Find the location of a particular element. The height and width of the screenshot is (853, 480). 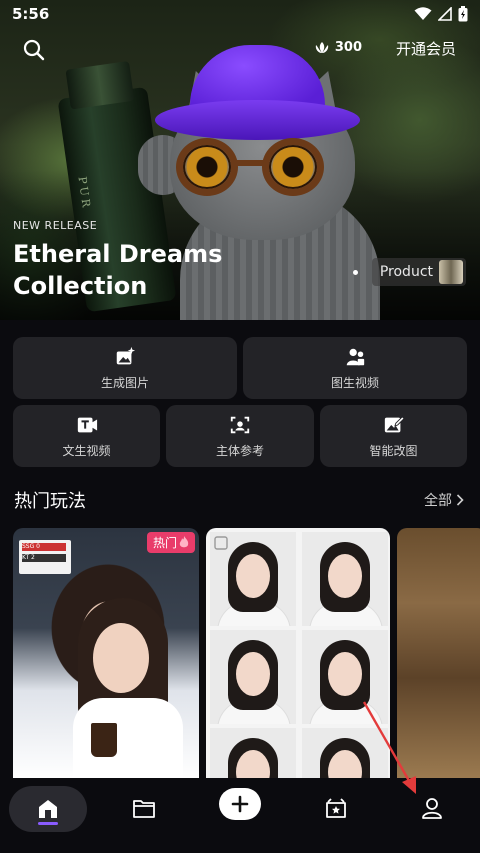

signal-icon is located at coordinates (445, 14).